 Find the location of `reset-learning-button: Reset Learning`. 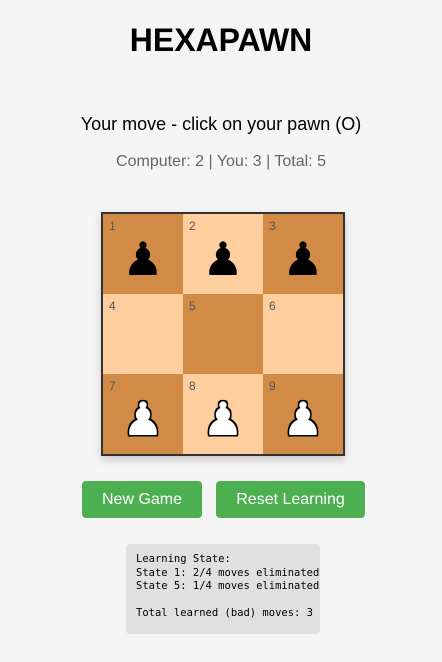

reset-learning-button: Reset Learning is located at coordinates (290, 499).